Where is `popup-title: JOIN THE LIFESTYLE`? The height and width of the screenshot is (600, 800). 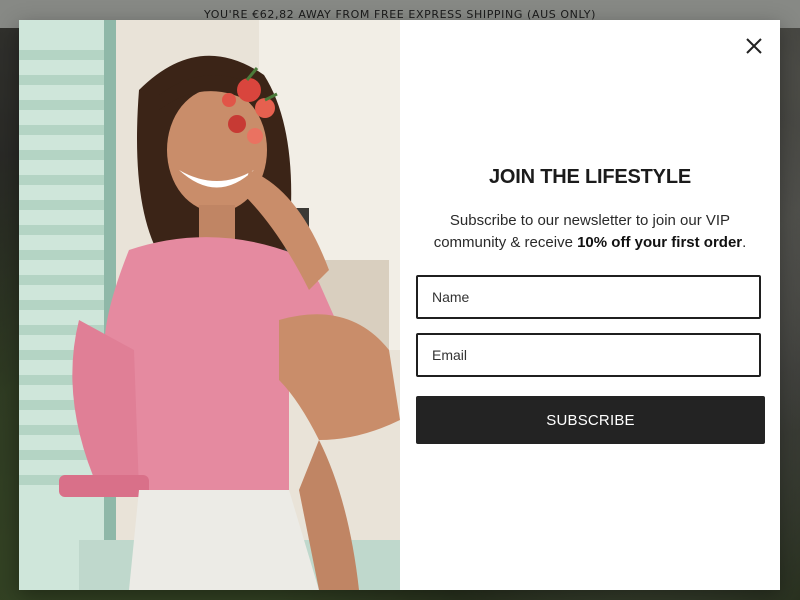 popup-title: JOIN THE LIFESTYLE is located at coordinates (590, 177).